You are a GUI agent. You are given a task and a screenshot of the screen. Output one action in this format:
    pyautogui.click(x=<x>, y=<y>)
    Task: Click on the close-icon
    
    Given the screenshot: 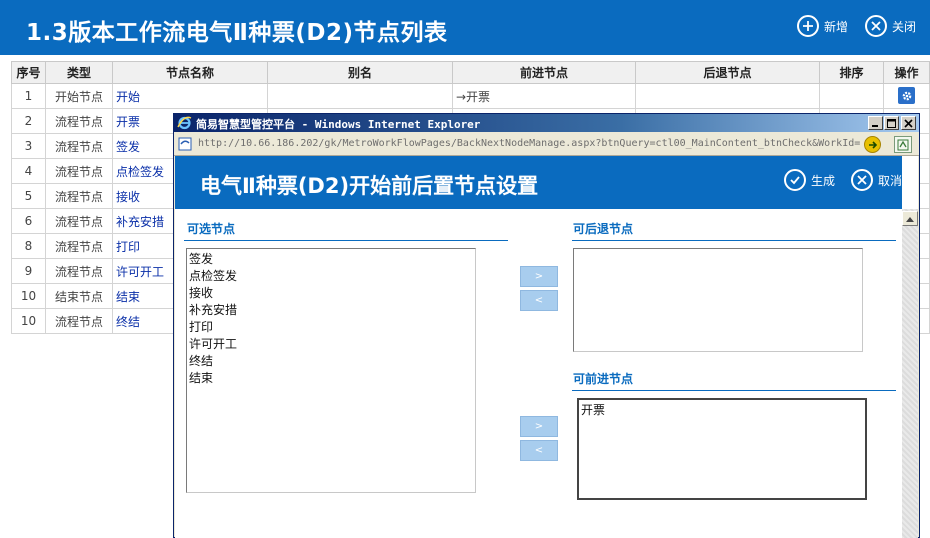 What is the action you would take?
    pyautogui.click(x=876, y=26)
    